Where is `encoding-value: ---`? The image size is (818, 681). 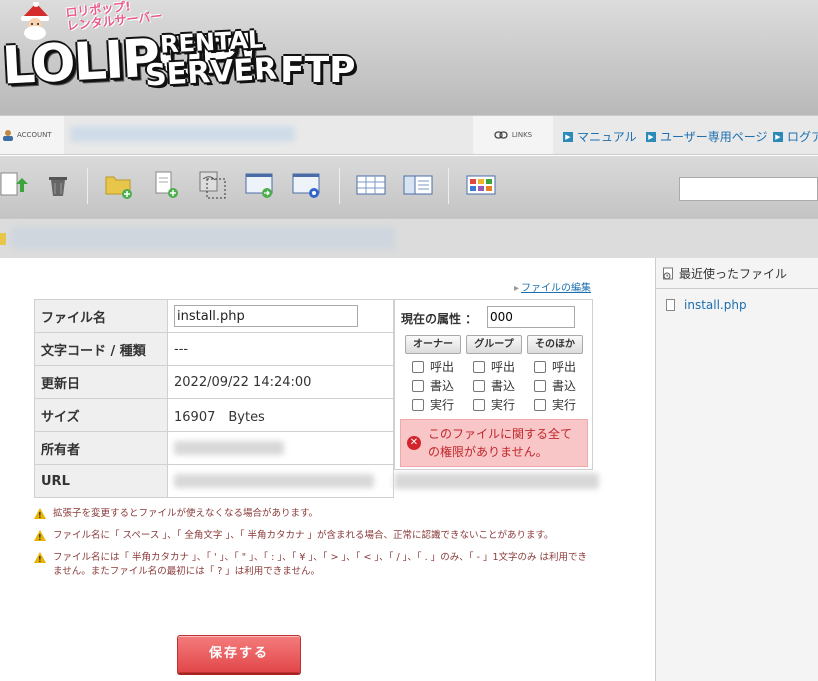
encoding-value: --- is located at coordinates (280, 349).